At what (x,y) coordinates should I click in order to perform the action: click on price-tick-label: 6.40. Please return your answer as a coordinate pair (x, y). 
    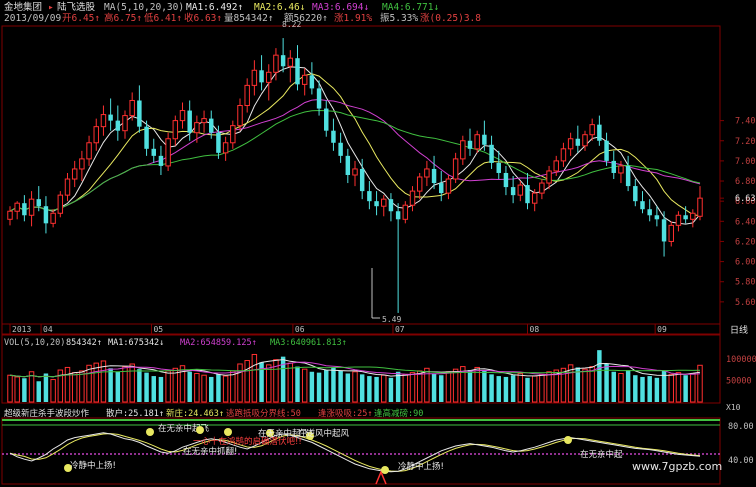
    Looking at the image, I should click on (745, 222).